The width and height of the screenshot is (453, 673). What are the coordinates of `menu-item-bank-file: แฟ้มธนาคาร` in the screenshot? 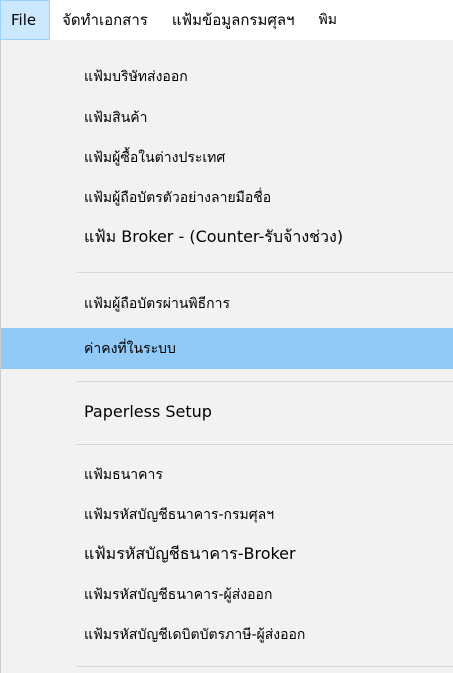 It's located at (227, 474).